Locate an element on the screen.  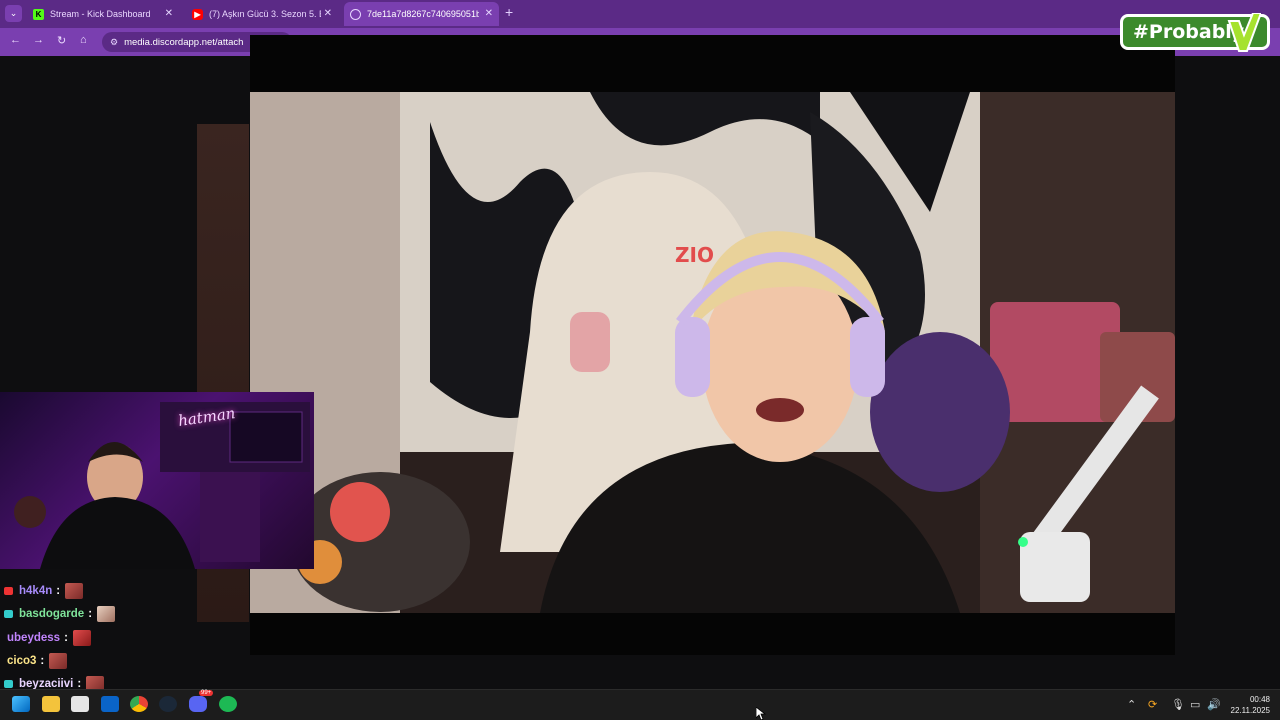
tab-title: (7) Aşkın Gücü 3. Sezon 5. Bölü is located at coordinates (265, 14).